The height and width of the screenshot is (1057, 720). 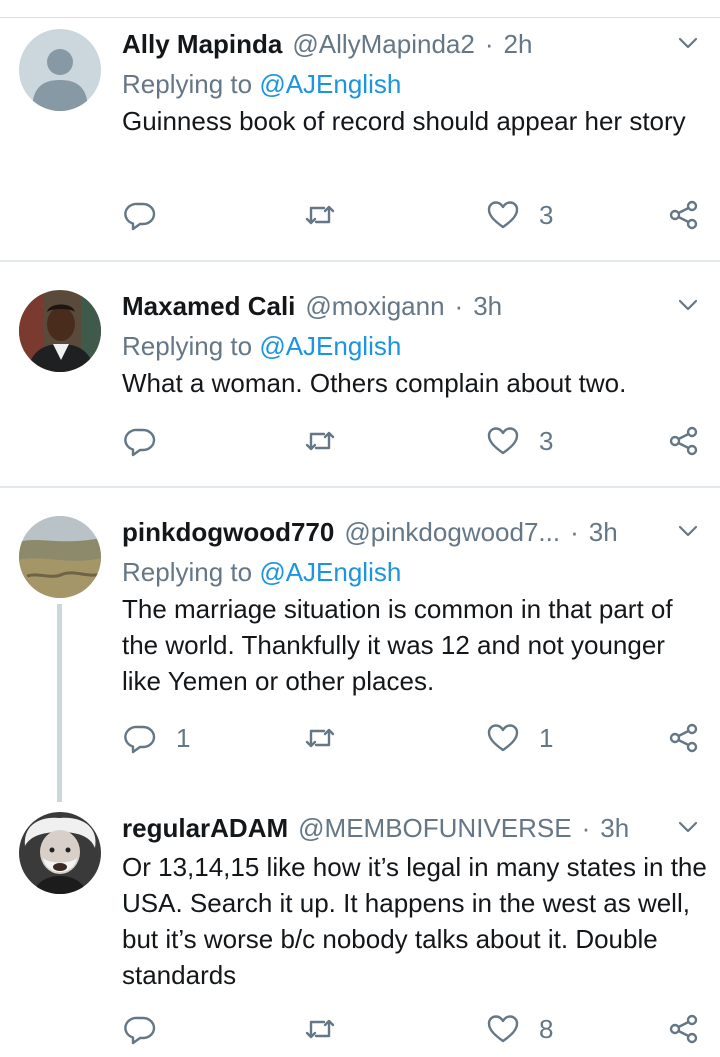 What do you see at coordinates (183, 737) in the screenshot?
I see `reply-count: 1` at bounding box center [183, 737].